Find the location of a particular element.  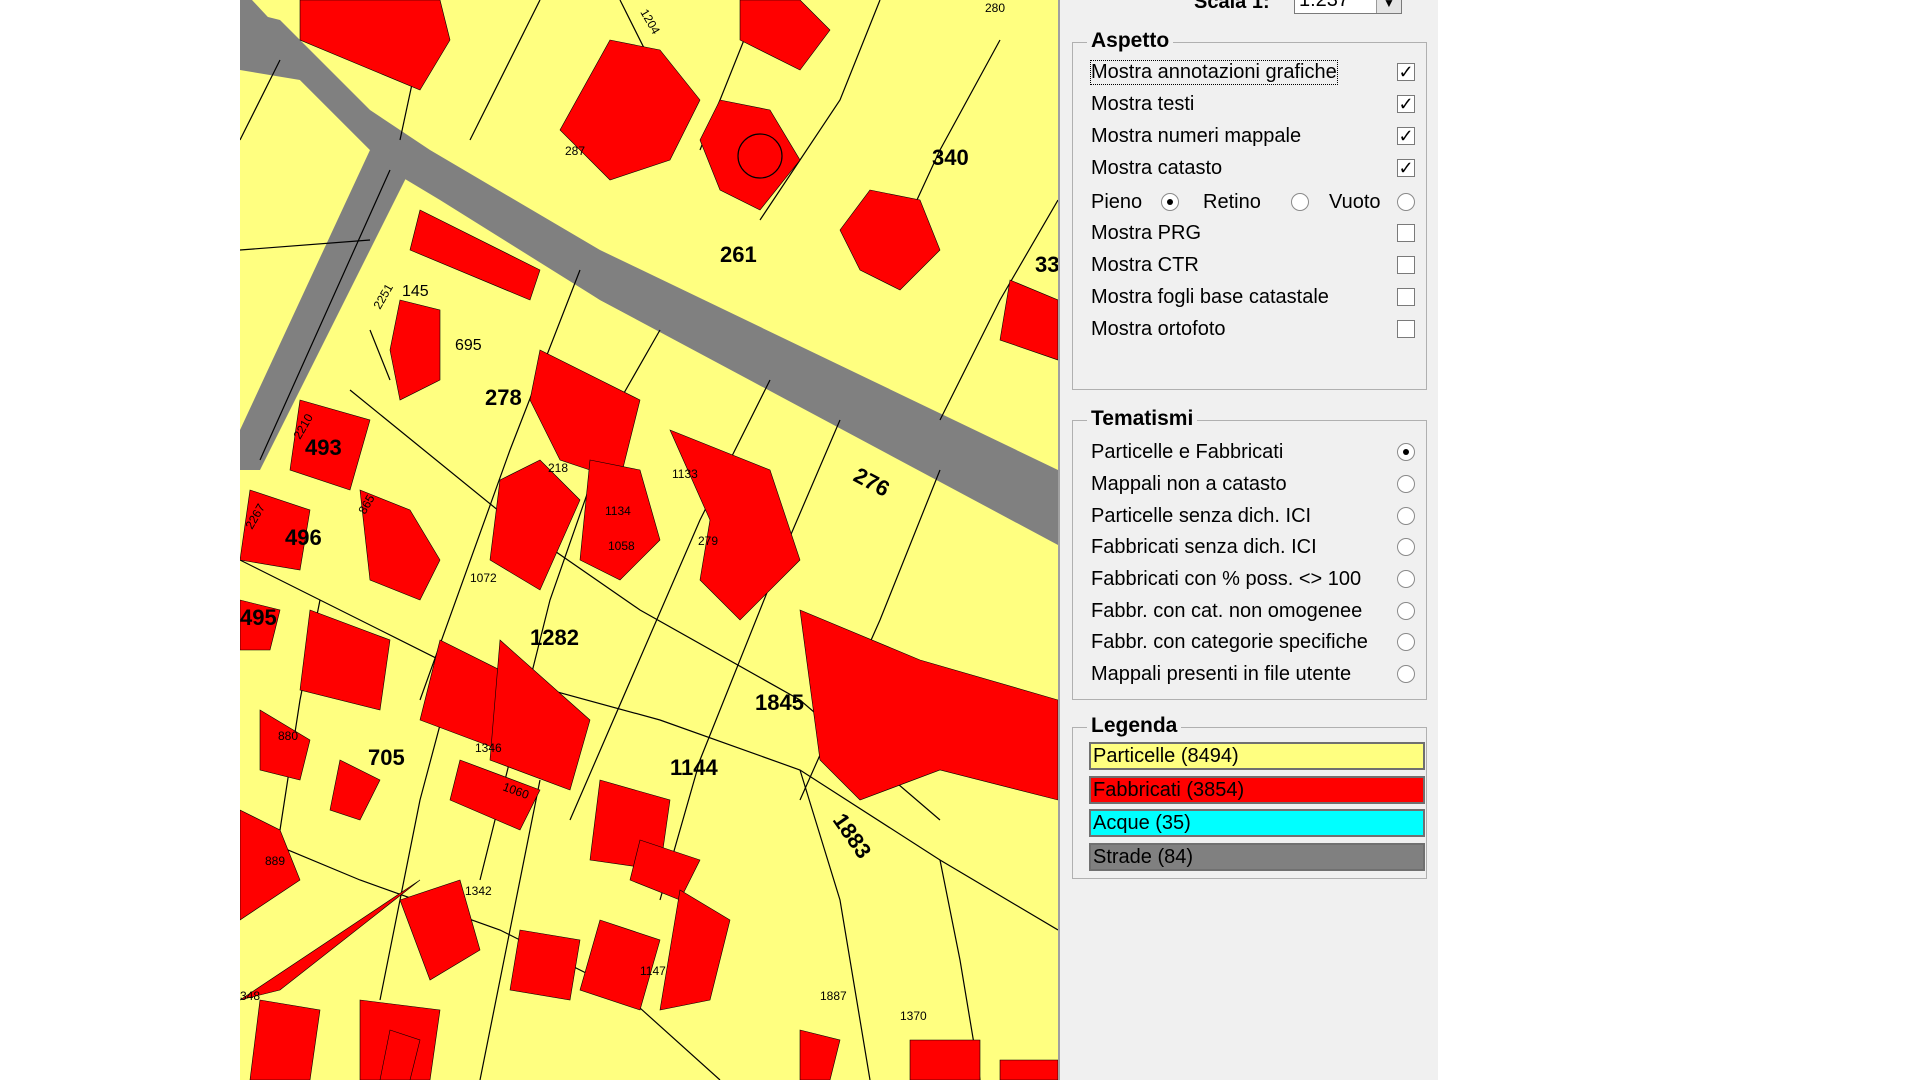

tematismo-label: Particelle senza dich. ICI is located at coordinates (1201, 516).